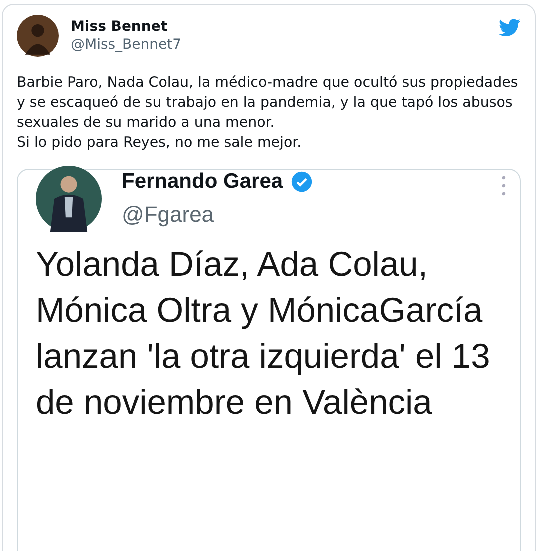 The width and height of the screenshot is (536, 551). What do you see at coordinates (168, 215) in the screenshot?
I see `author-handle: @Fgarea` at bounding box center [168, 215].